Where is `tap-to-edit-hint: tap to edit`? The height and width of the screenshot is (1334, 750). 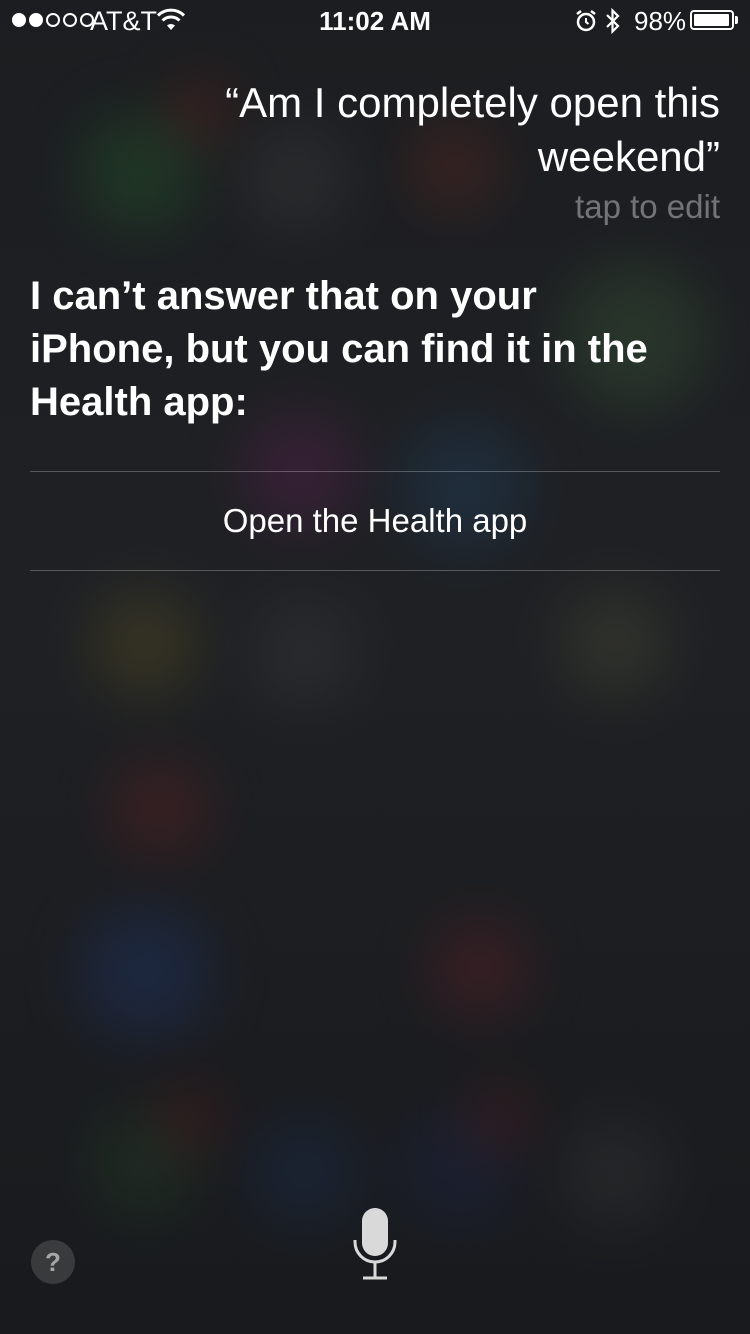
tap-to-edit-hint: tap to edit is located at coordinates (647, 207).